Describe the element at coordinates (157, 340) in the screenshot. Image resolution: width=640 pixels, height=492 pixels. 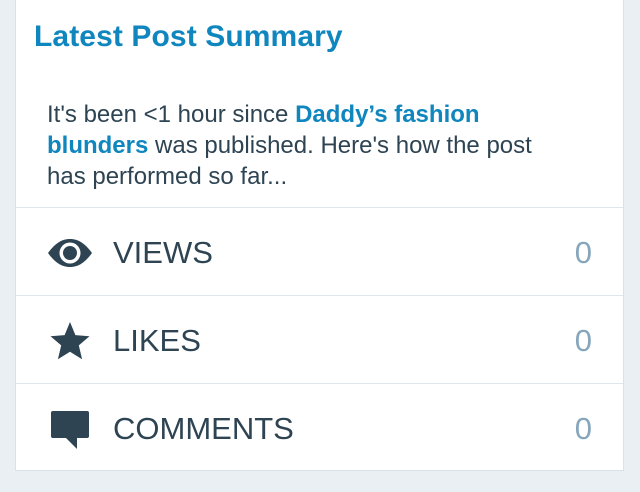
I see `stat-label-likes: LIKES` at that location.